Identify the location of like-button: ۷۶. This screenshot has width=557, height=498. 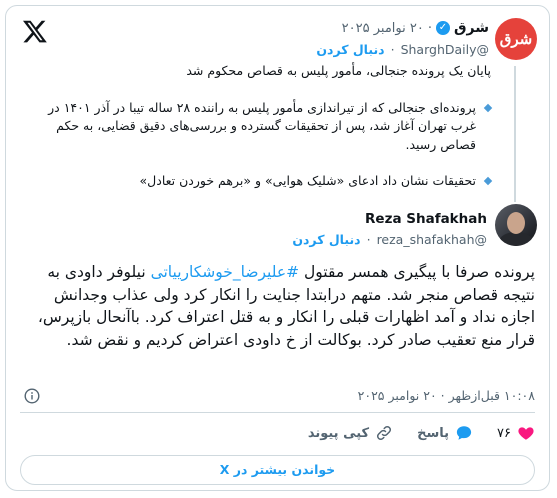
(516, 433).